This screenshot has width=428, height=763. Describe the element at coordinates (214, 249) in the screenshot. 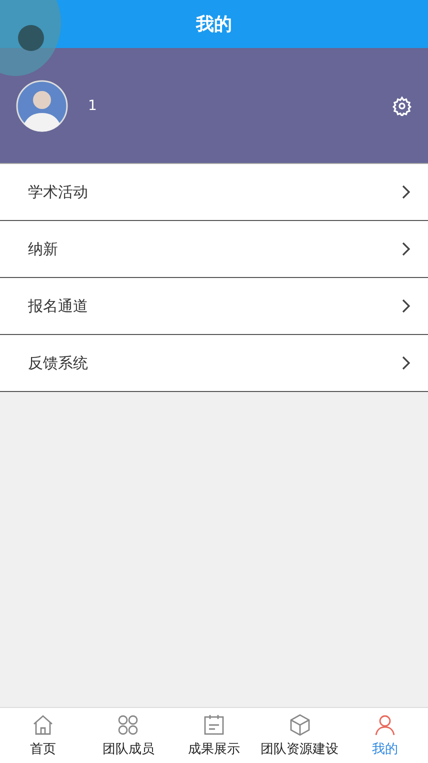

I see `menu-item: 纳新` at that location.